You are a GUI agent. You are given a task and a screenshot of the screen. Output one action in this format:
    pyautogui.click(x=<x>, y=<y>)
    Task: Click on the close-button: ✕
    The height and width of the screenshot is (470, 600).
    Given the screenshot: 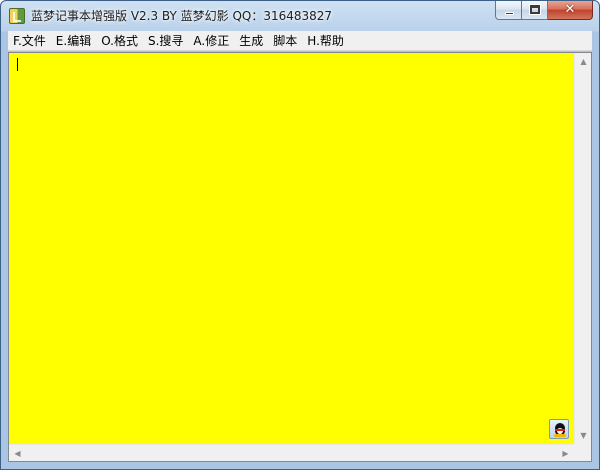 What is the action you would take?
    pyautogui.click(x=570, y=10)
    